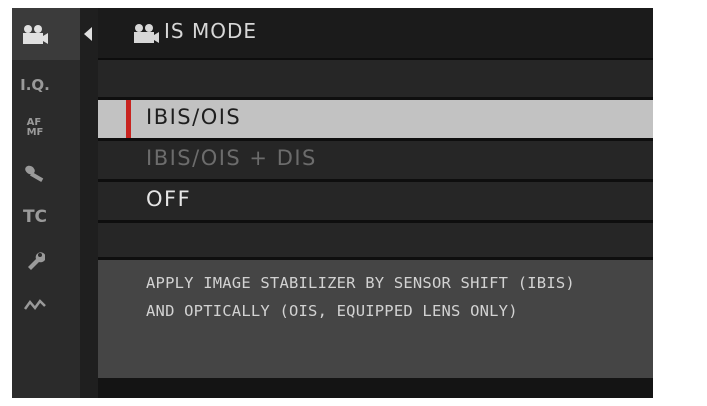 Image resolution: width=707 pixels, height=406 pixels. I want to click on page-title: IS MODE, so click(210, 31).